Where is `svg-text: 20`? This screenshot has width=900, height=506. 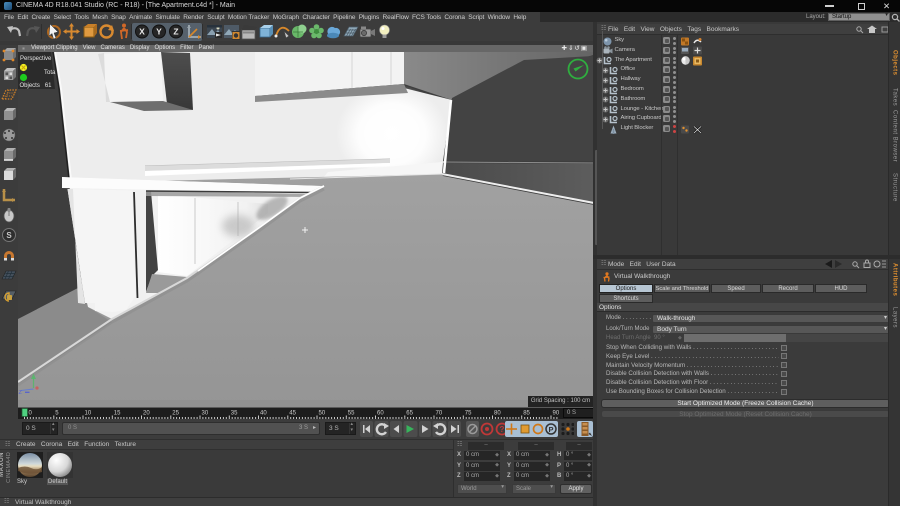
svg-text: 20 is located at coordinates (146, 414).